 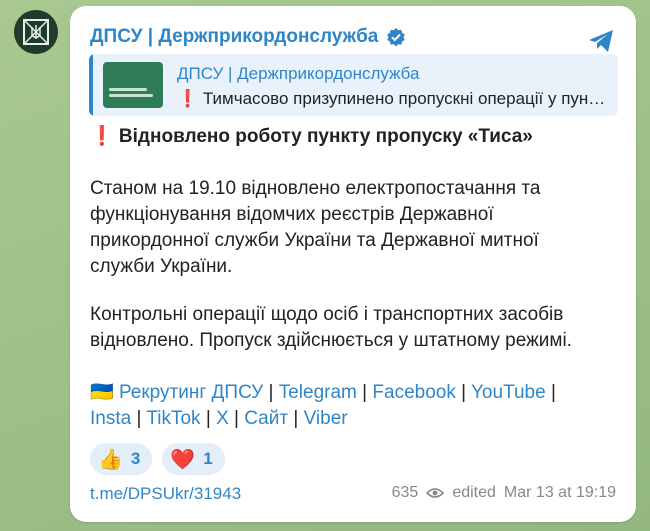 What do you see at coordinates (133, 85) in the screenshot?
I see `reply-thumbnail` at bounding box center [133, 85].